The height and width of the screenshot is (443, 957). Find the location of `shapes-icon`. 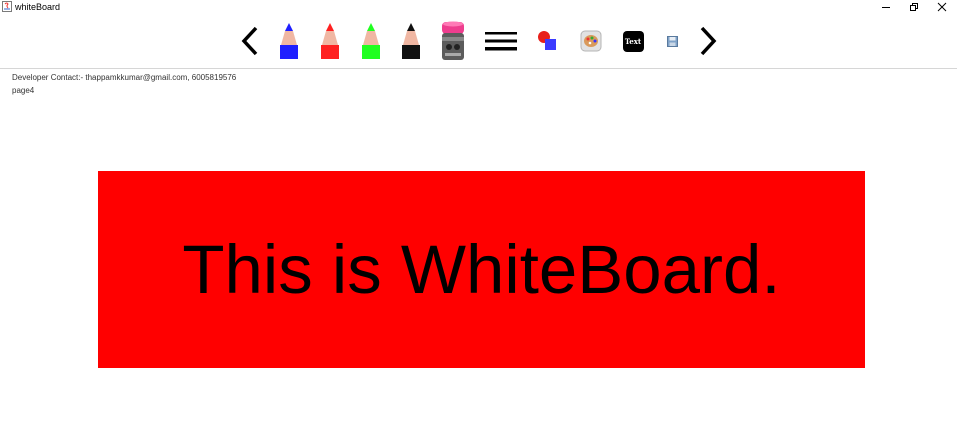

shapes-icon is located at coordinates (547, 40).